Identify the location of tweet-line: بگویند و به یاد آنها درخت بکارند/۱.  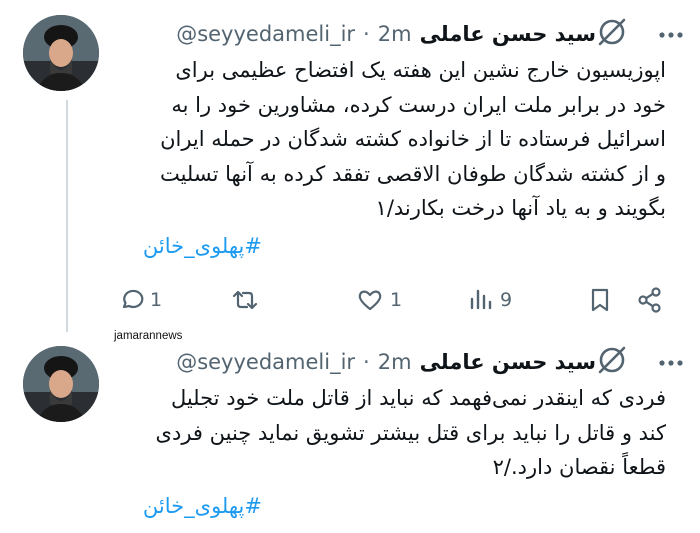
(520, 208).